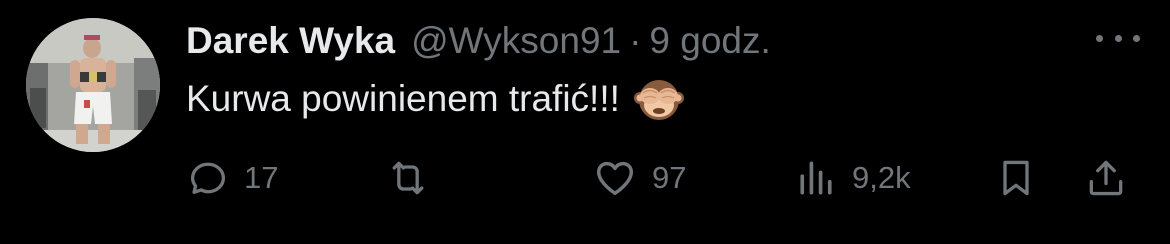 The height and width of the screenshot is (244, 1170). What do you see at coordinates (639, 178) in the screenshot?
I see `like-button: 97` at bounding box center [639, 178].